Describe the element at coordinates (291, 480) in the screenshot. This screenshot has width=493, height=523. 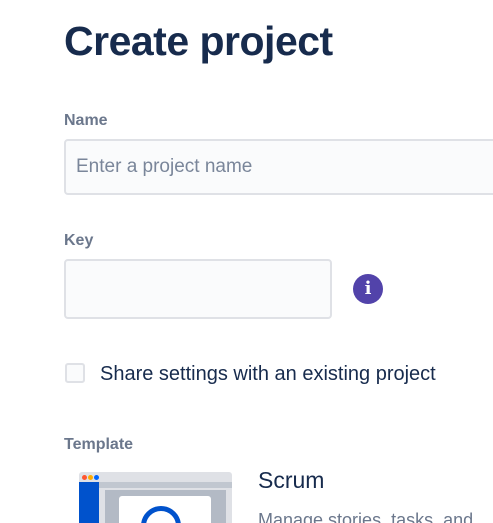
I see `template-name: Scrum` at that location.